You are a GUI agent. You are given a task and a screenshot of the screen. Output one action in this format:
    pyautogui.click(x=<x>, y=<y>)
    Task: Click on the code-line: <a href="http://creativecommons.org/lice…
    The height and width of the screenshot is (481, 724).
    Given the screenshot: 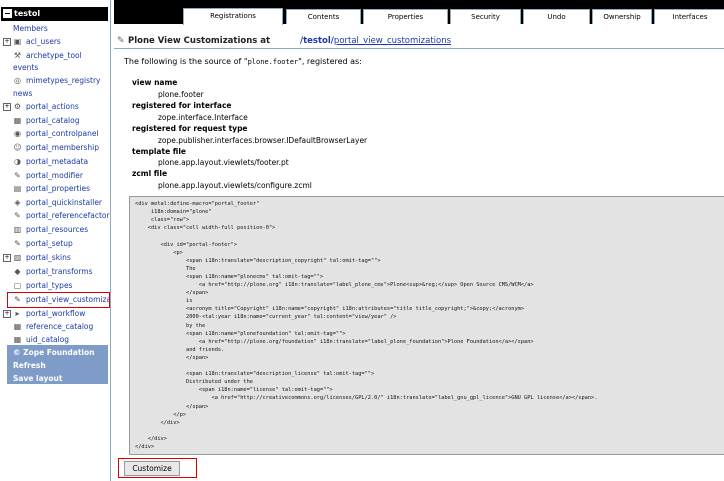 What is the action you would take?
    pyautogui.click(x=366, y=398)
    